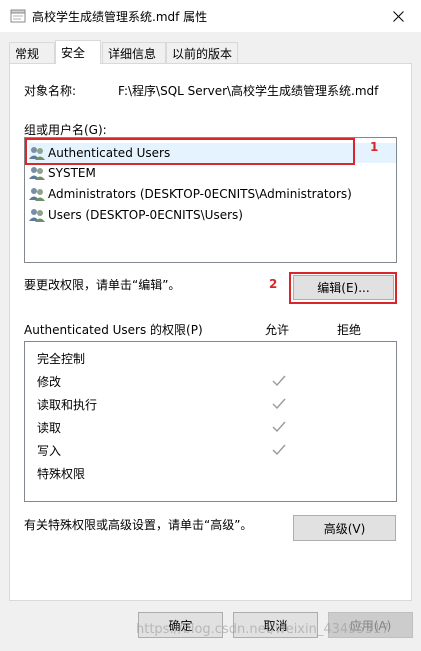 The image size is (421, 651). What do you see at coordinates (349, 330) in the screenshot?
I see `deny-header: 拒绝` at bounding box center [349, 330].